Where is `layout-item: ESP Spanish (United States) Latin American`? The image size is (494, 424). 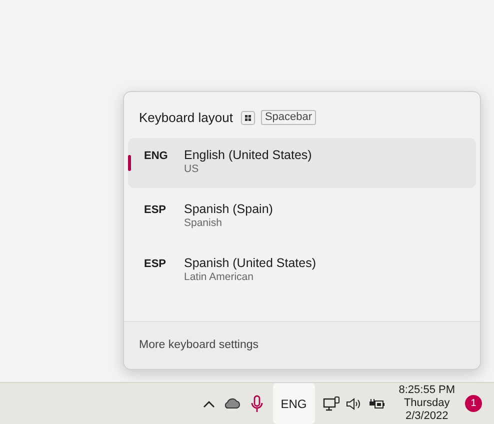 layout-item: ESP Spanish (United States) Latin American is located at coordinates (302, 271).